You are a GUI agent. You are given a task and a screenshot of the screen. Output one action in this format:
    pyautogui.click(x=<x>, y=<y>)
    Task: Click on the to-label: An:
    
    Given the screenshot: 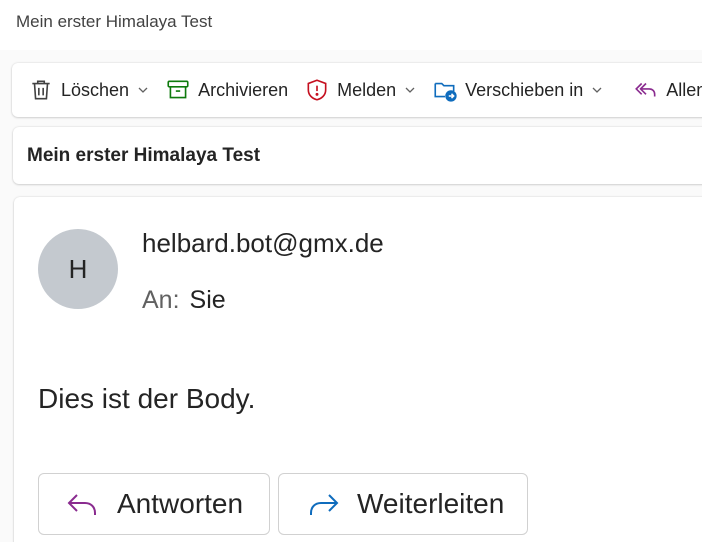 What is the action you would take?
    pyautogui.click(x=161, y=300)
    